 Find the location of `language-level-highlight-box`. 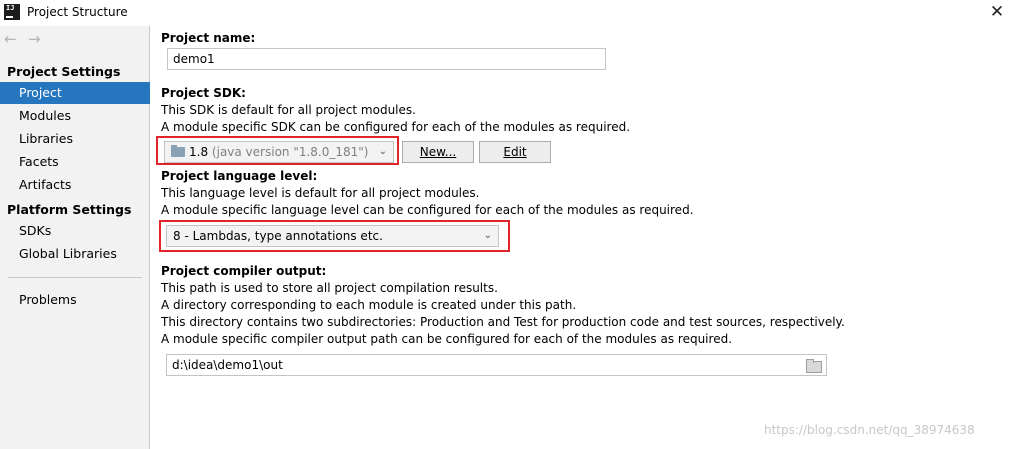

language-level-highlight-box is located at coordinates (334, 236).